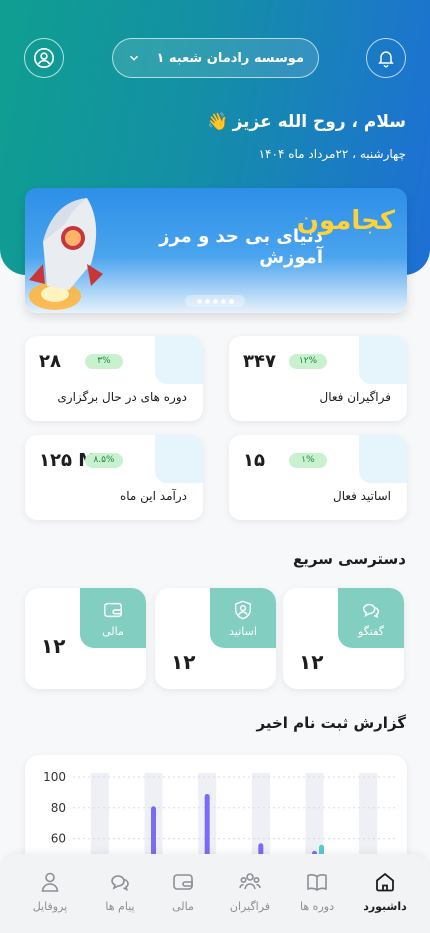 The width and height of the screenshot is (430, 933). What do you see at coordinates (317, 906) in the screenshot?
I see `nav-label: دوره ها` at bounding box center [317, 906].